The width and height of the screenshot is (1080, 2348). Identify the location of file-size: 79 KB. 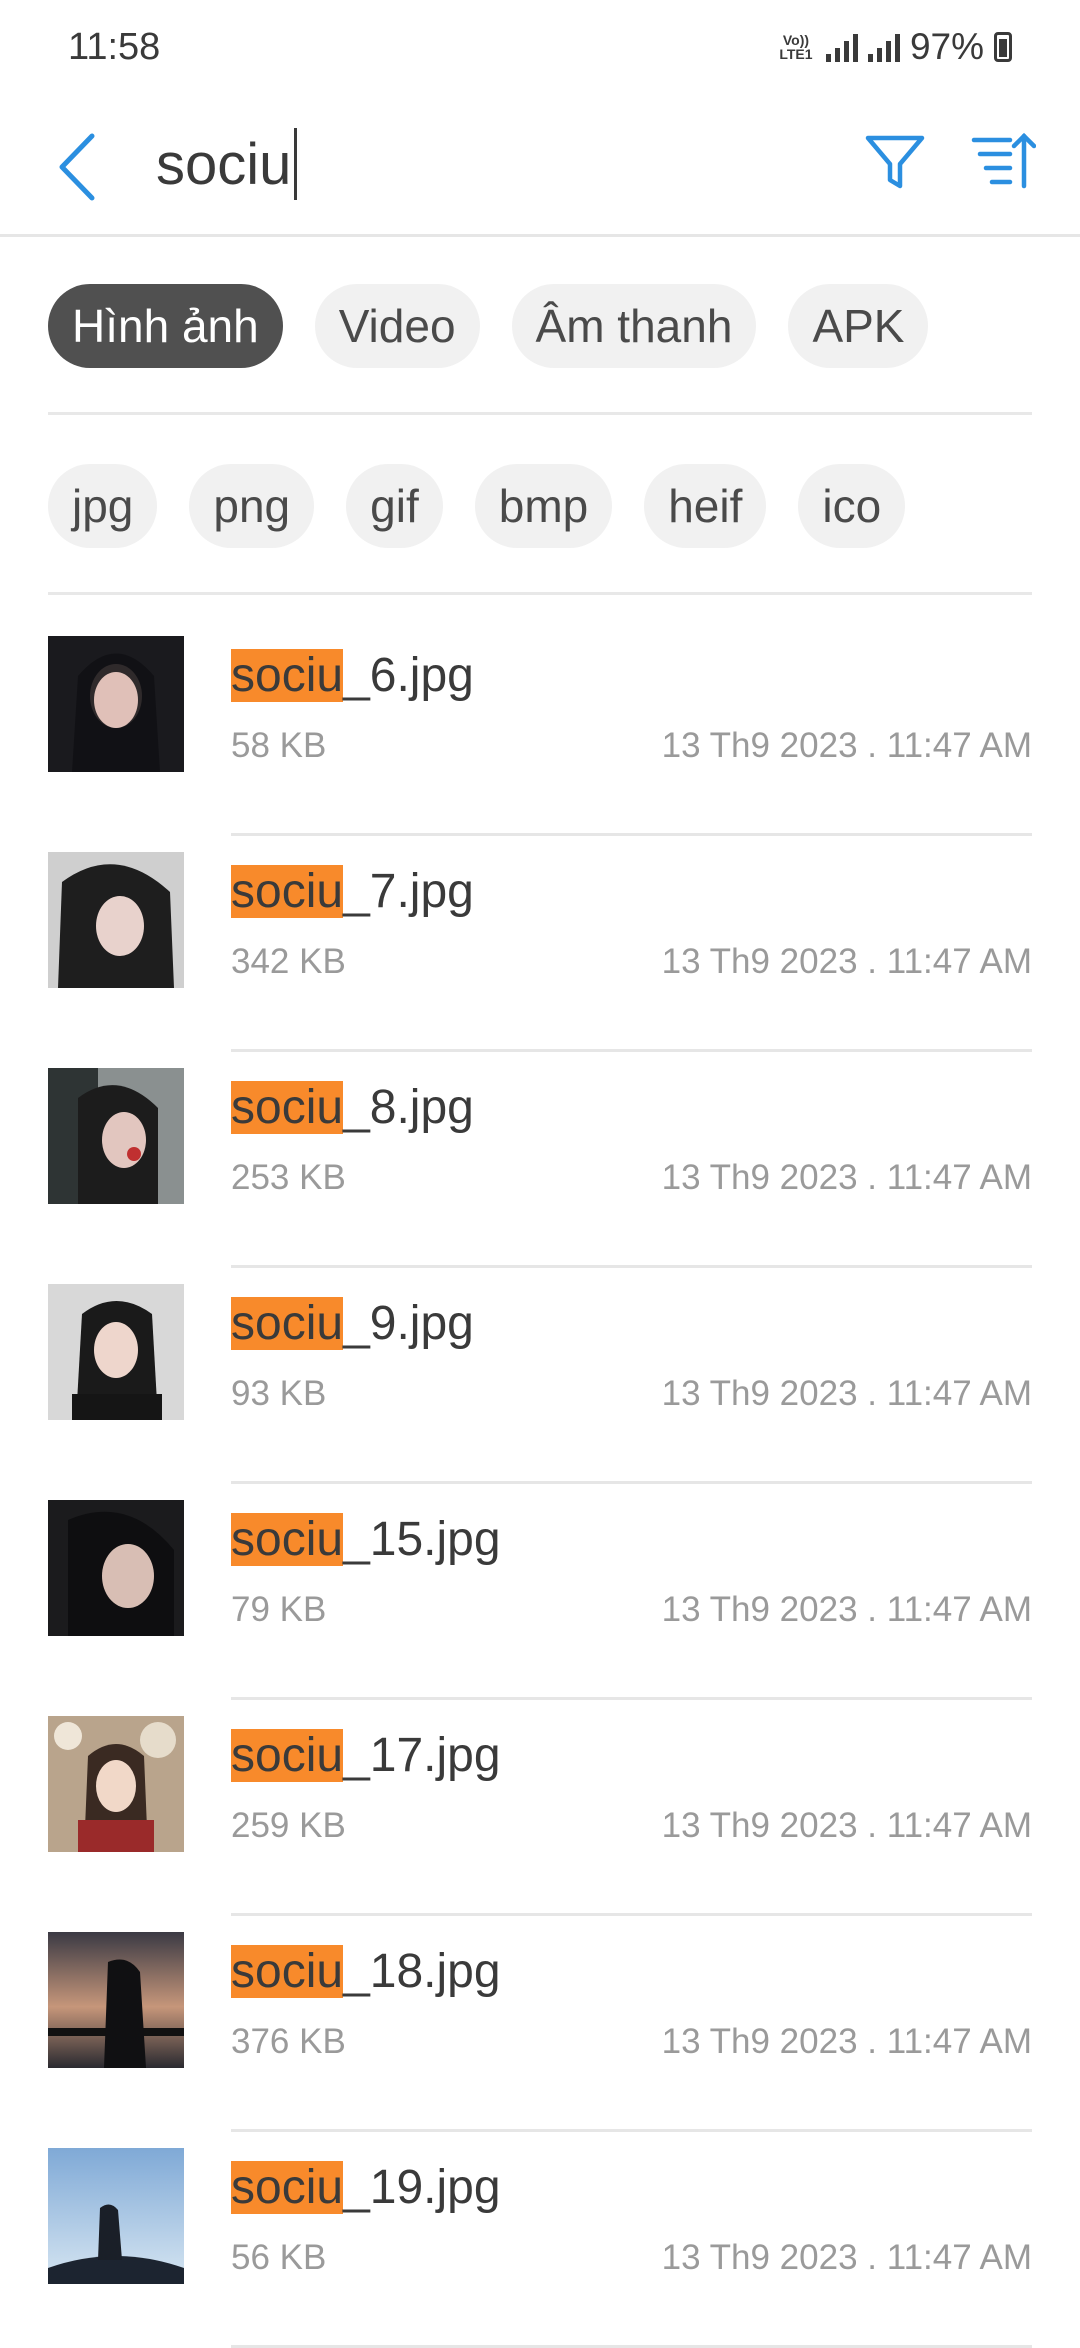
(279, 1609).